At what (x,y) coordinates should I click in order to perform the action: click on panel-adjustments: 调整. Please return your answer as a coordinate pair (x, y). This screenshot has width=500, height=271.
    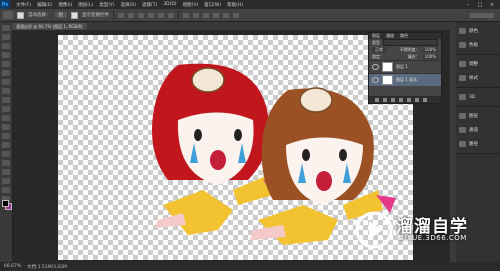
    Looking at the image, I should click on (478, 64).